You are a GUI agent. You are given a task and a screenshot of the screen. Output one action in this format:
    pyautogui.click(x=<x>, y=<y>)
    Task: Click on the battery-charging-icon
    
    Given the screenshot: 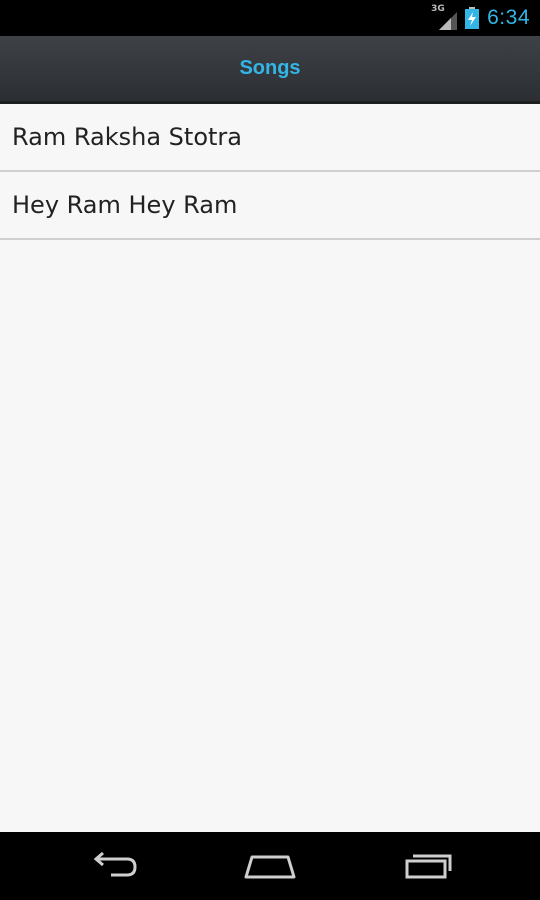 What is the action you would take?
    pyautogui.click(x=472, y=18)
    